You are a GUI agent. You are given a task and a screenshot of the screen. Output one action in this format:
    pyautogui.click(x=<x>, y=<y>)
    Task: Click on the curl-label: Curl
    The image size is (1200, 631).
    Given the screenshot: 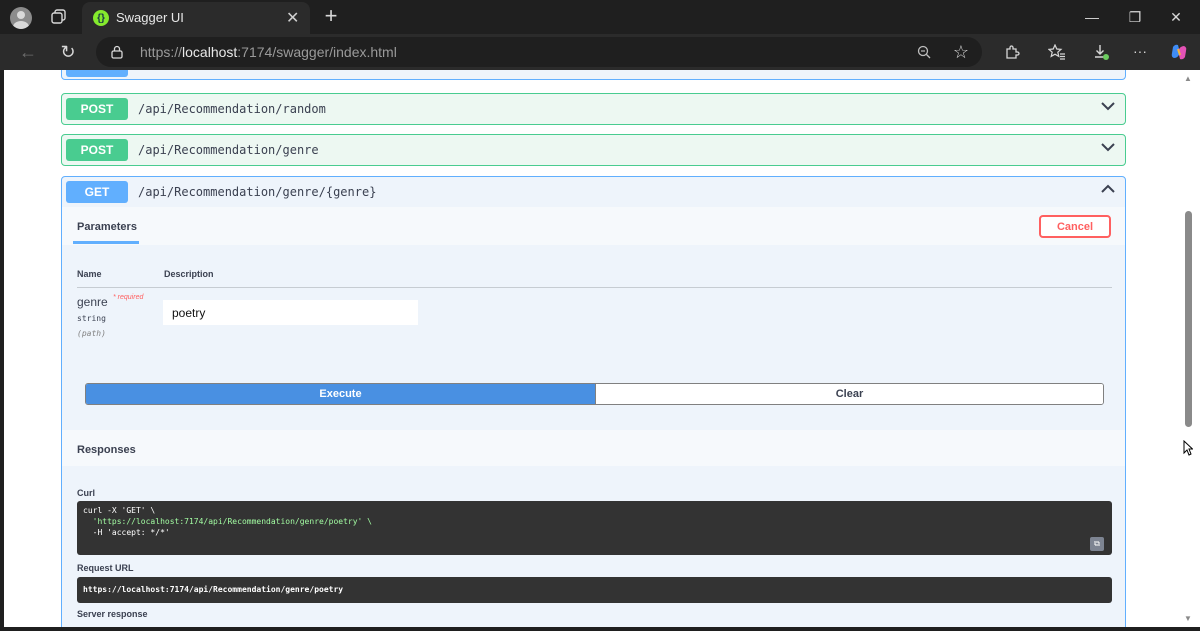 What is the action you would take?
    pyautogui.click(x=86, y=493)
    